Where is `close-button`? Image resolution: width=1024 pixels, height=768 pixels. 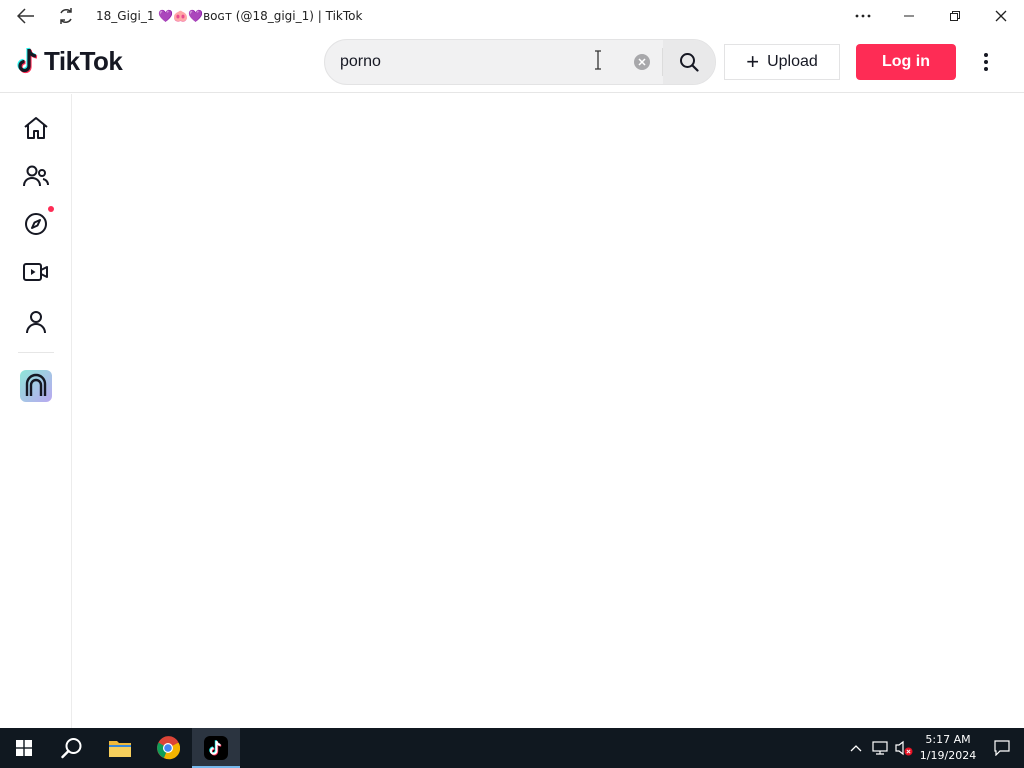
close-button is located at coordinates (1001, 16).